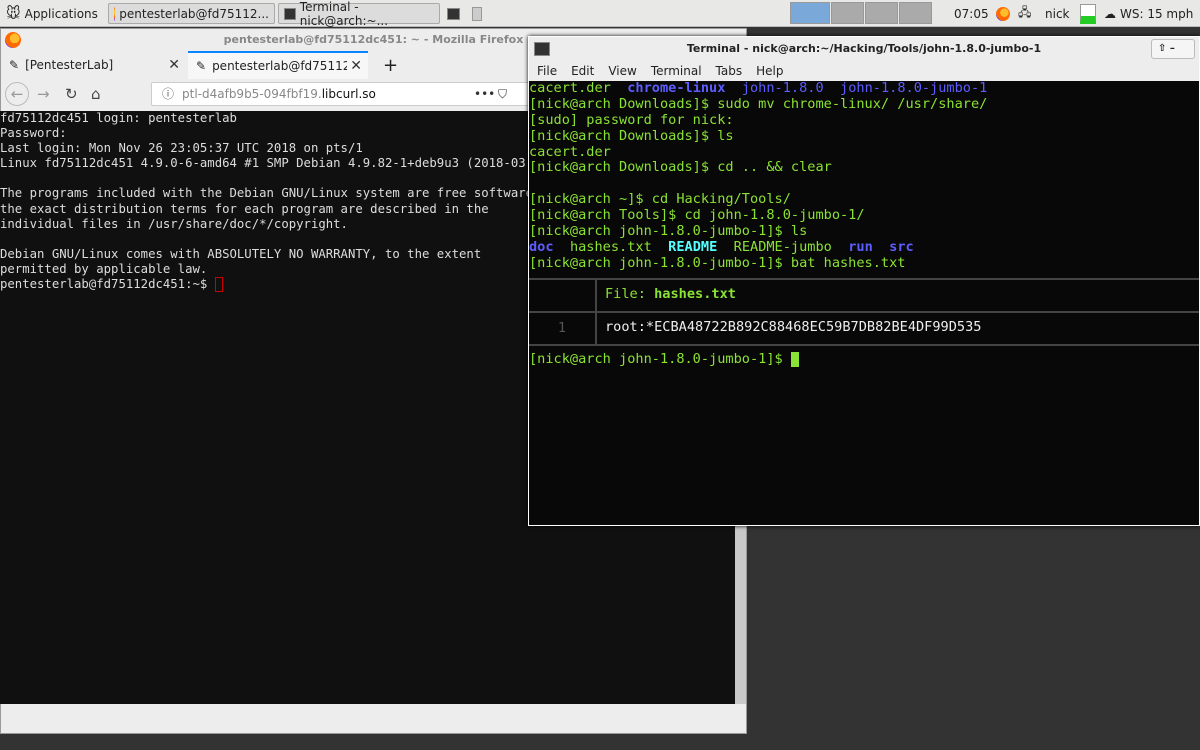 This screenshot has width=1200, height=750. Describe the element at coordinates (13, 13) in the screenshot. I see `xfce-logo-icon: 🐭` at that location.